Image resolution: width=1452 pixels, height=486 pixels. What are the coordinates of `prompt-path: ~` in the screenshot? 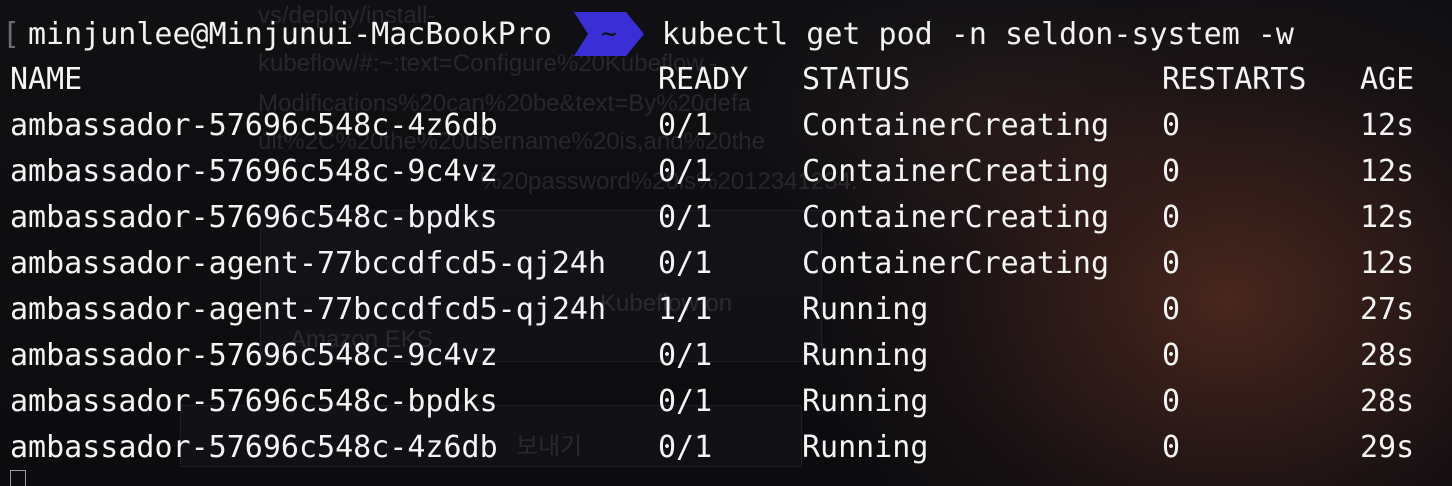 It's located at (608, 34).